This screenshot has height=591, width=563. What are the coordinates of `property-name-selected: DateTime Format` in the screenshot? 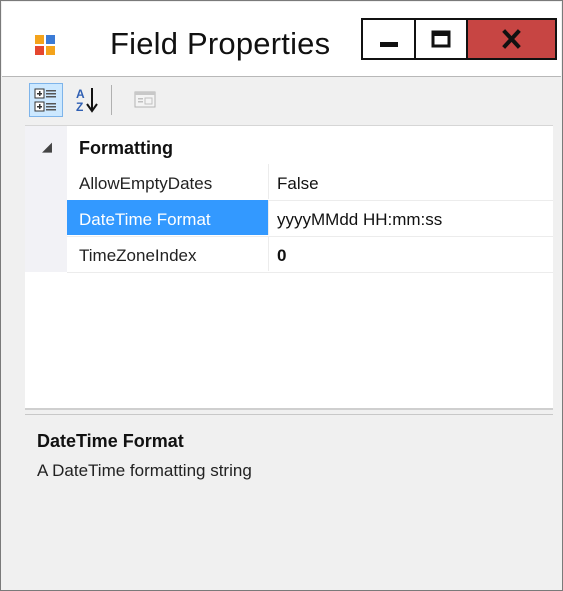 It's located at (168, 217).